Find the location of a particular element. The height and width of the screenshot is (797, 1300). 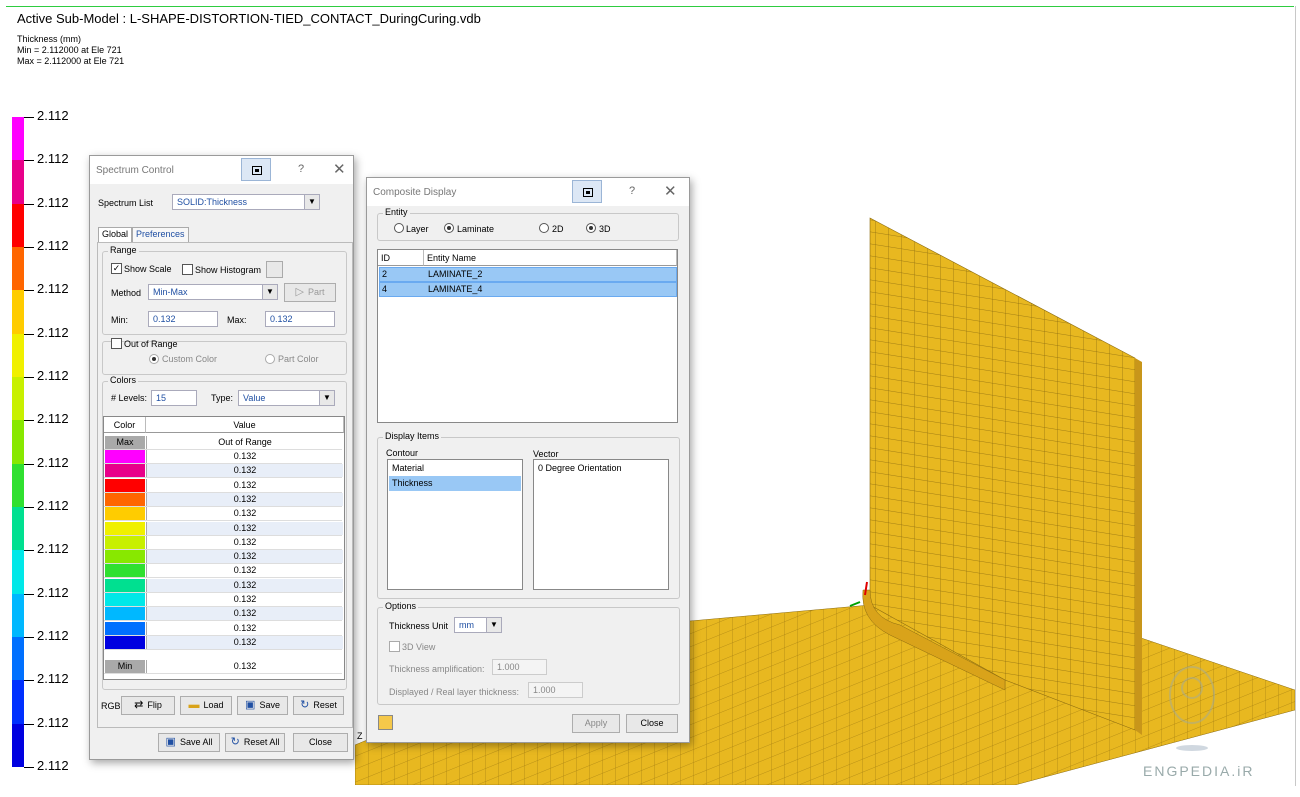

levels-input: 15 is located at coordinates (174, 398).